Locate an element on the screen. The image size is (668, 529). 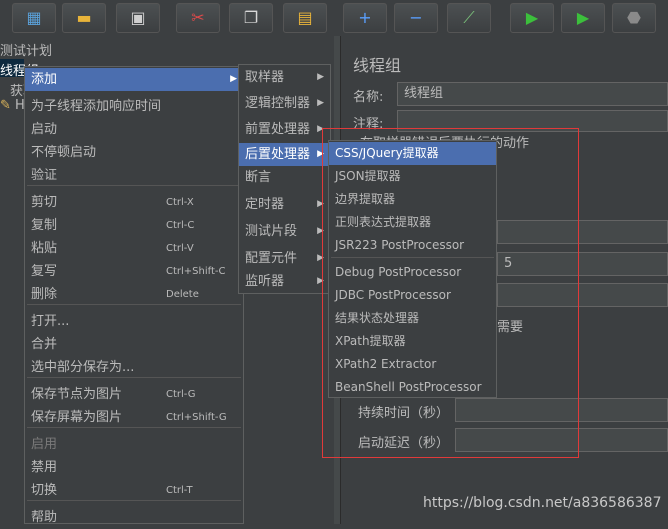
context-menu-item: 复制 Ctrl-C is located at coordinates (134, 225).